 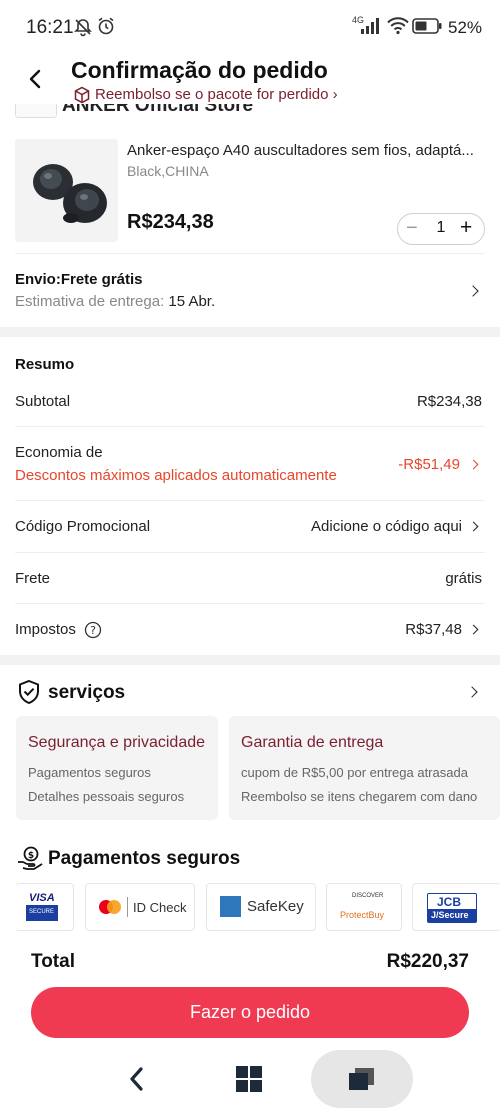 I want to click on subtotal-label: Subtotal, so click(x=43, y=401).